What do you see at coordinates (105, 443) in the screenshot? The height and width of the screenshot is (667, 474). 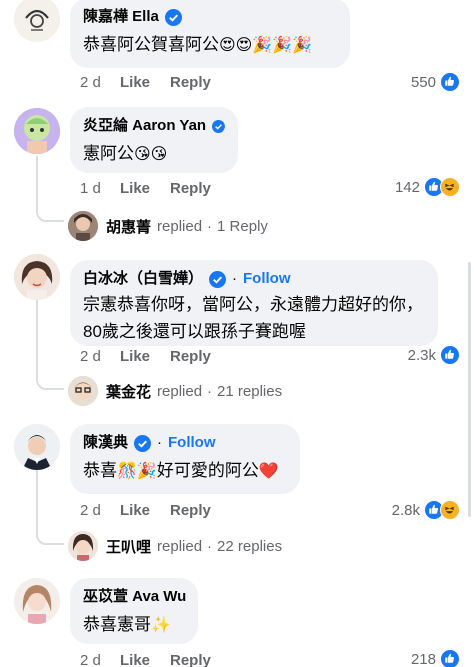 I see `commenter-name: 陳漢典` at bounding box center [105, 443].